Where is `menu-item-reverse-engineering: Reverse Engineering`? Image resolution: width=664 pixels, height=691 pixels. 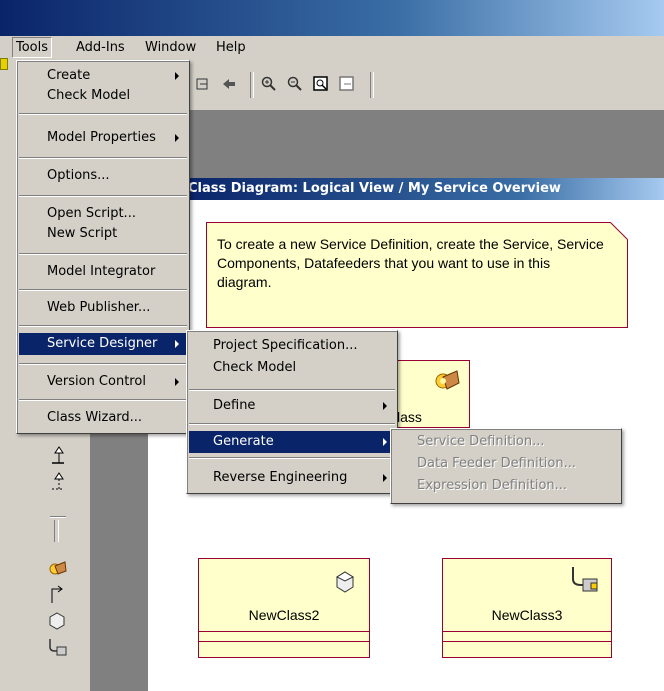 menu-item-reverse-engineering: Reverse Engineering is located at coordinates (292, 478).